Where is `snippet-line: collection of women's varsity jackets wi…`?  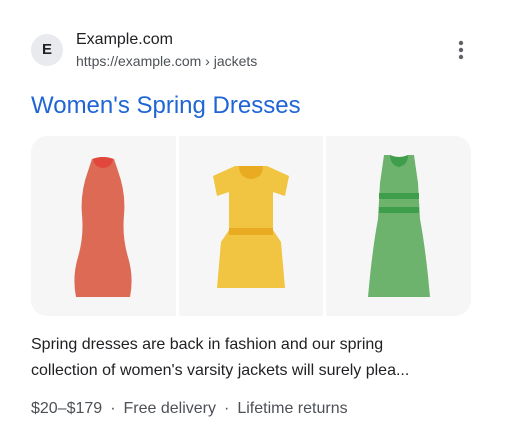
snippet-line: collection of women's varsity jackets wi… is located at coordinates (220, 370).